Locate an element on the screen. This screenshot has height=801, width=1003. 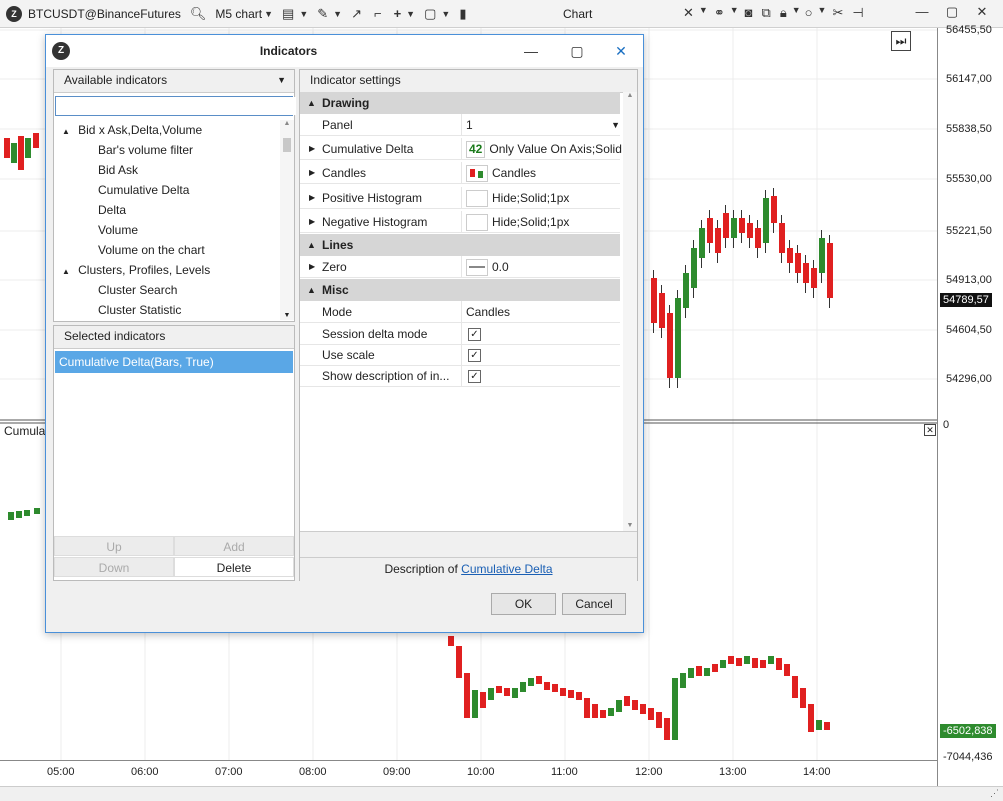
link-icon: ⚭ is located at coordinates (719, 13).